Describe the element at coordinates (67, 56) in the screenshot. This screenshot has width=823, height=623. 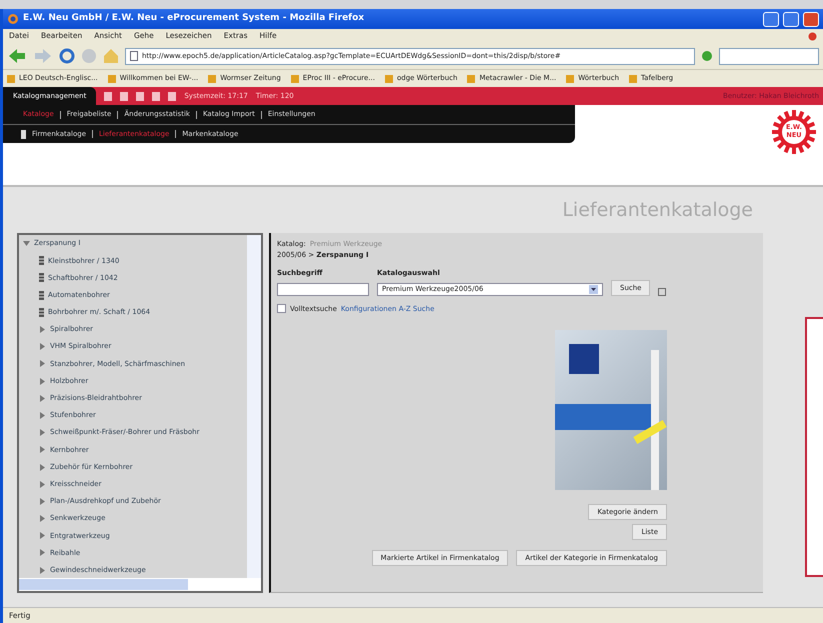
I see `reload-icon` at that location.